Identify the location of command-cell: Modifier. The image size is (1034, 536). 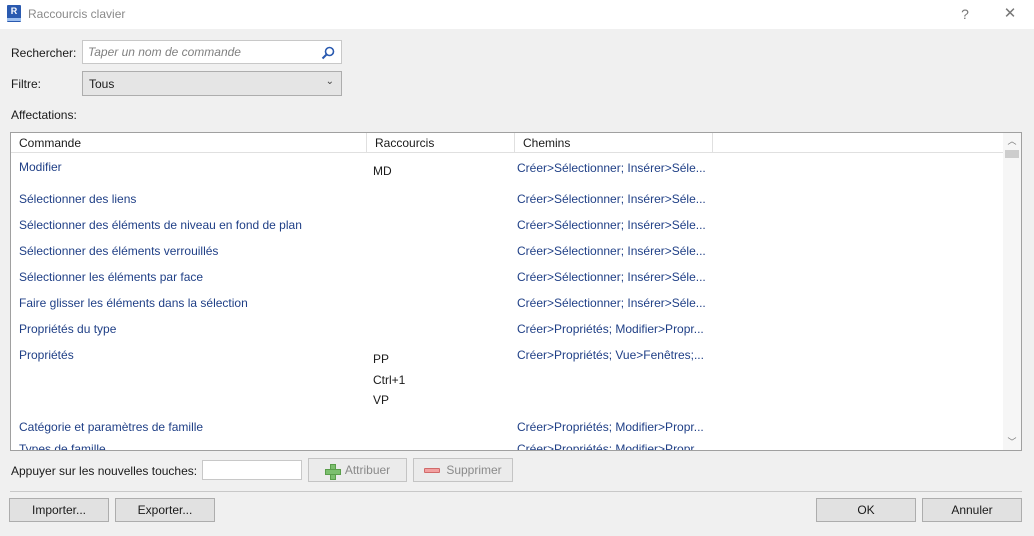
(40, 167).